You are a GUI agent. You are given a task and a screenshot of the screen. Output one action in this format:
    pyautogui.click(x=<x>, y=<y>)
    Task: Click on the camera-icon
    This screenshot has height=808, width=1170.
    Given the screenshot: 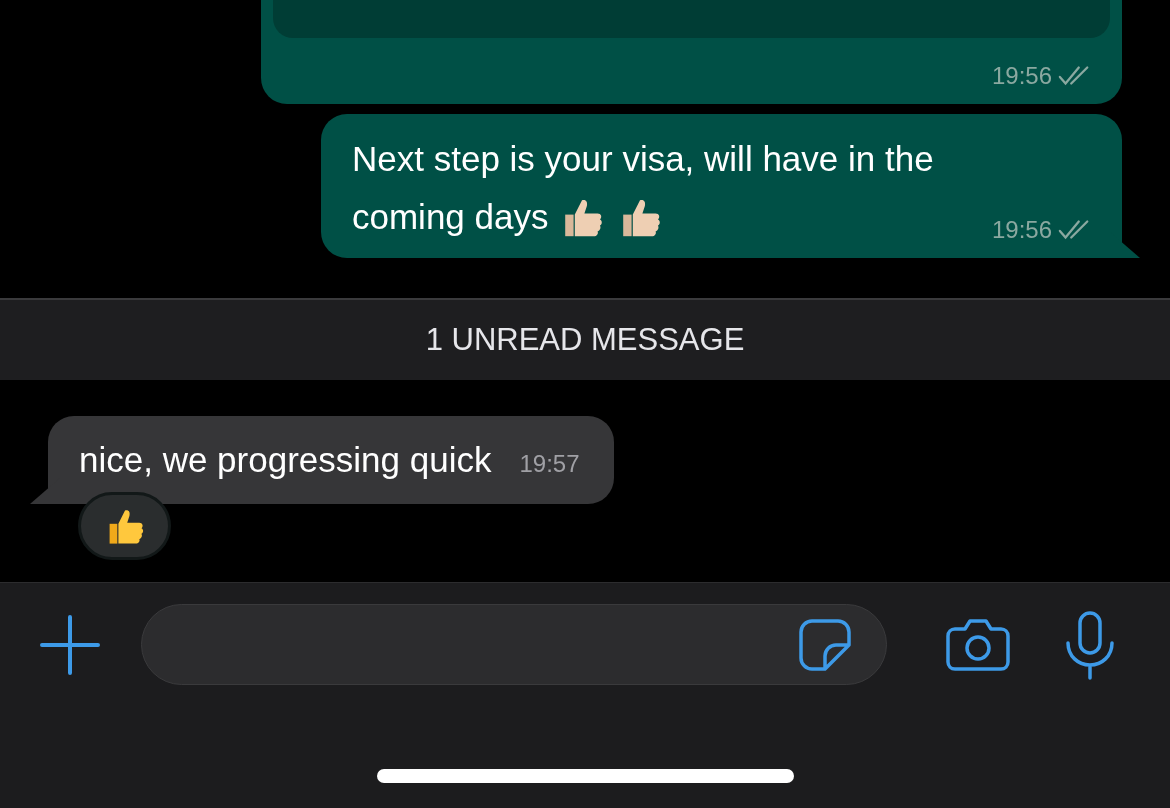 What is the action you would take?
    pyautogui.click(x=978, y=644)
    